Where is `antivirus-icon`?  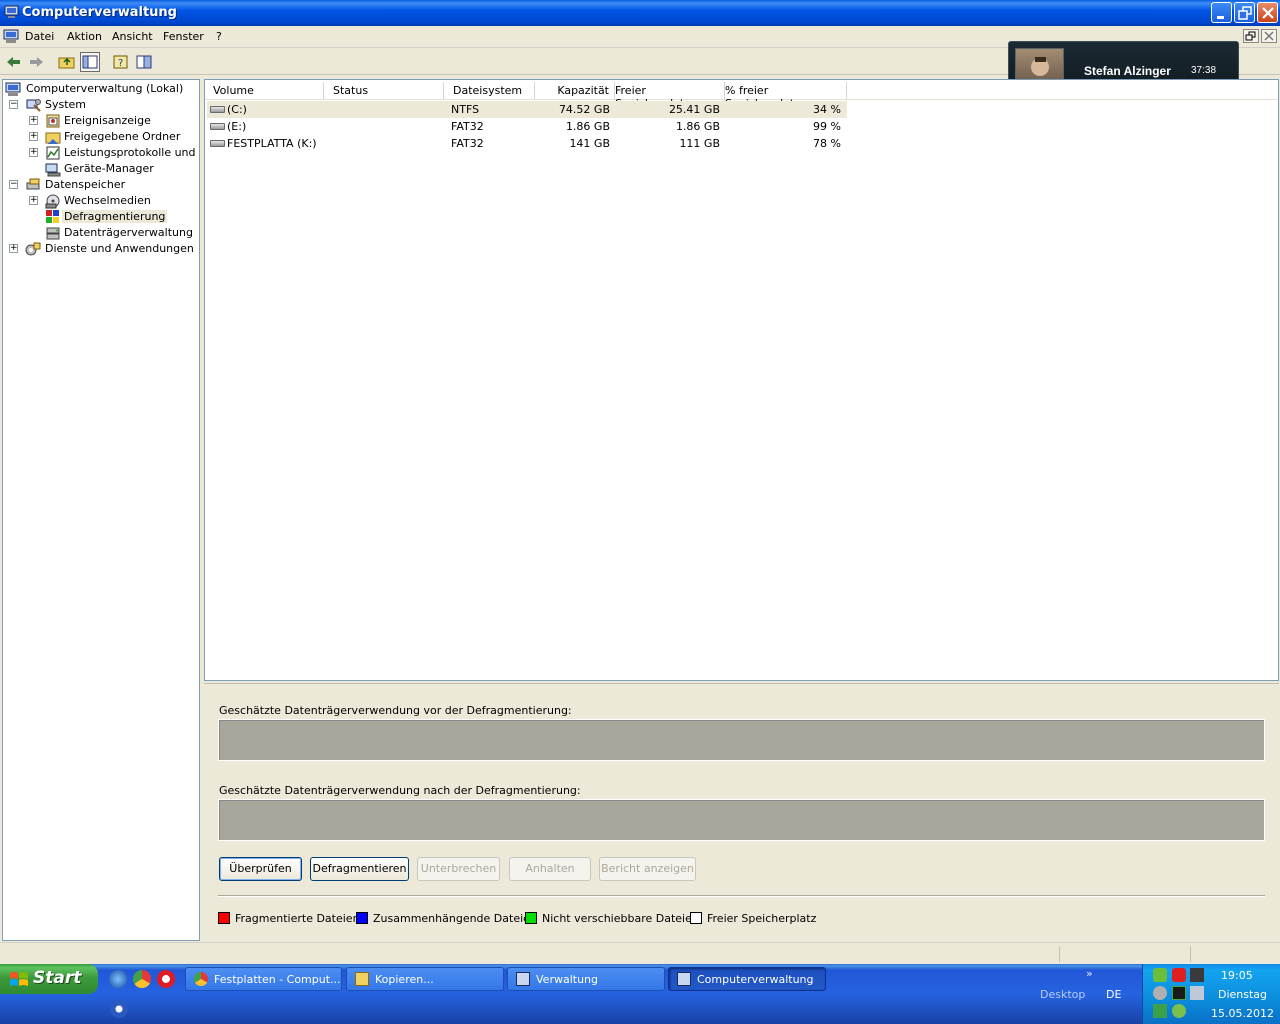 antivirus-icon is located at coordinates (1179, 975).